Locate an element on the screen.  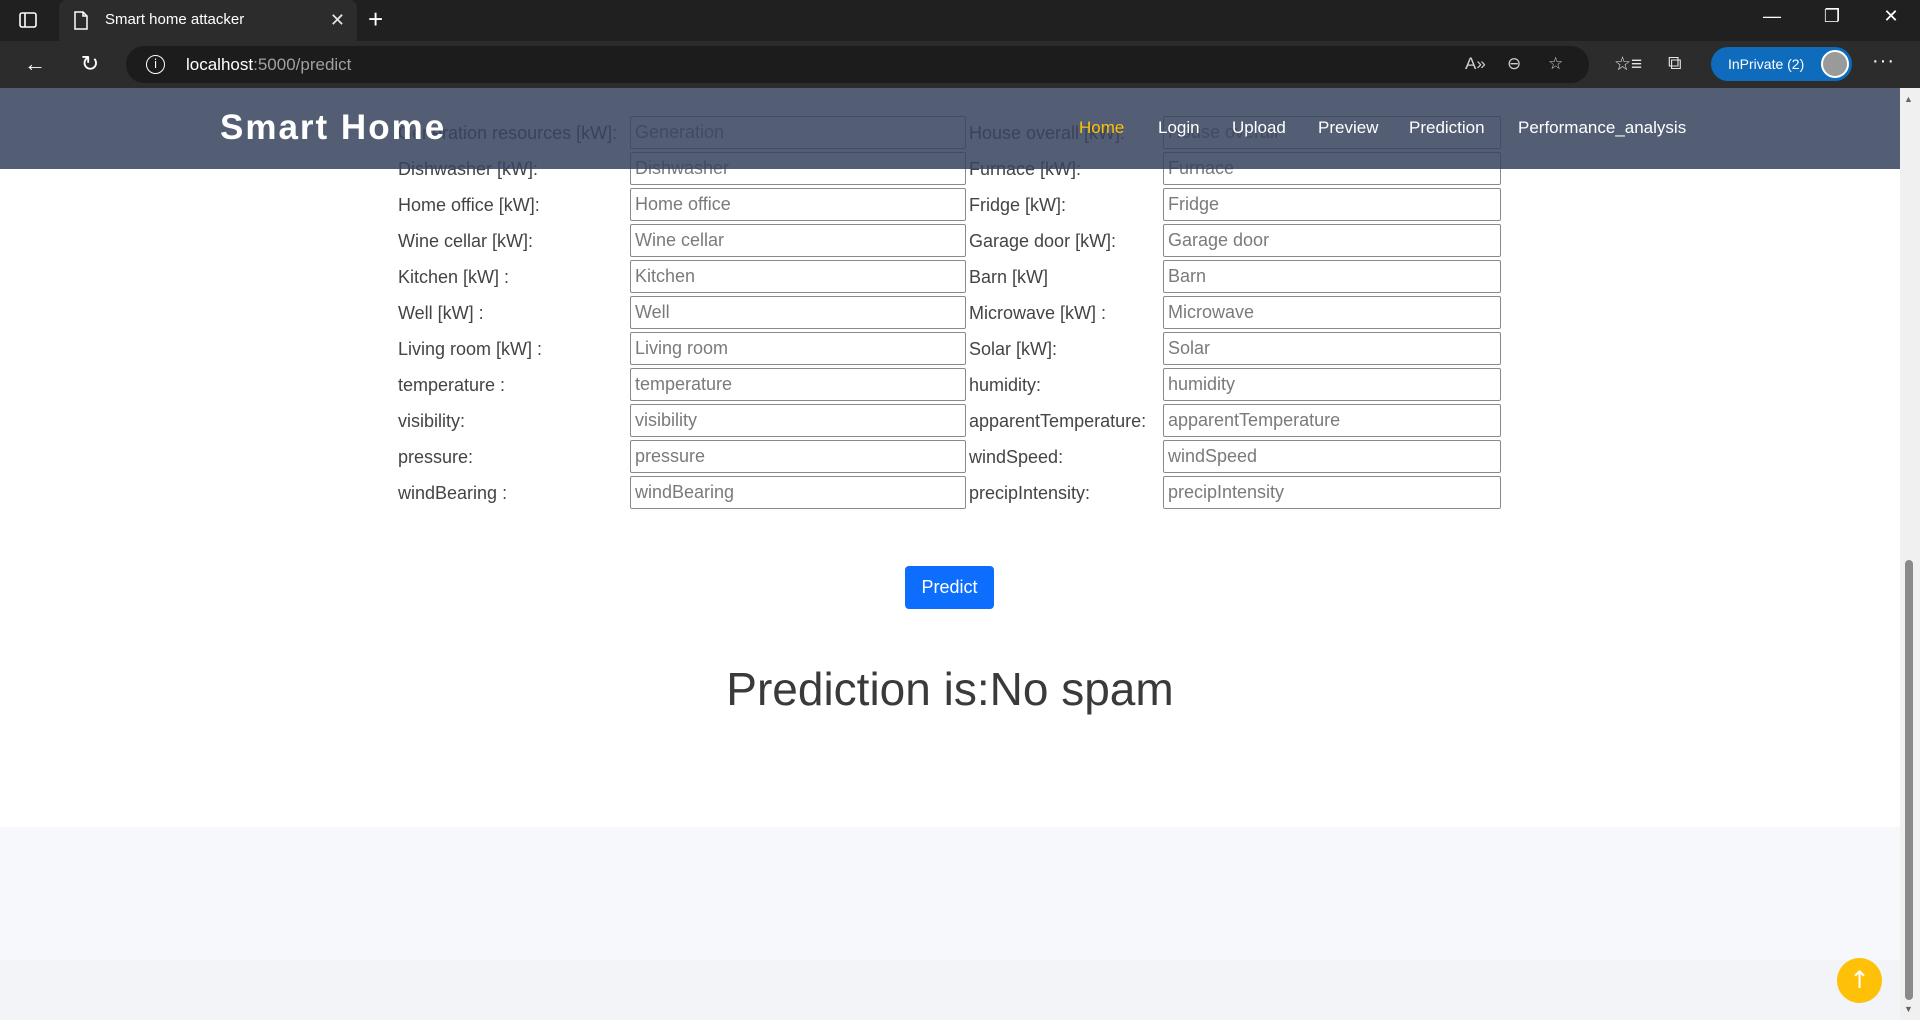
site-info-icon: i is located at coordinates (155, 64).